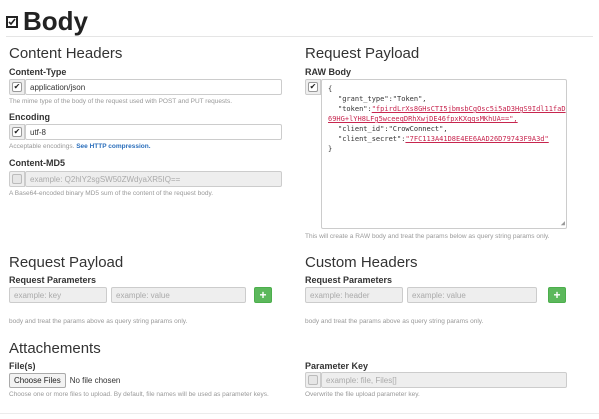 The image size is (599, 419). I want to click on header-value-placeholder: example: value, so click(439, 295).